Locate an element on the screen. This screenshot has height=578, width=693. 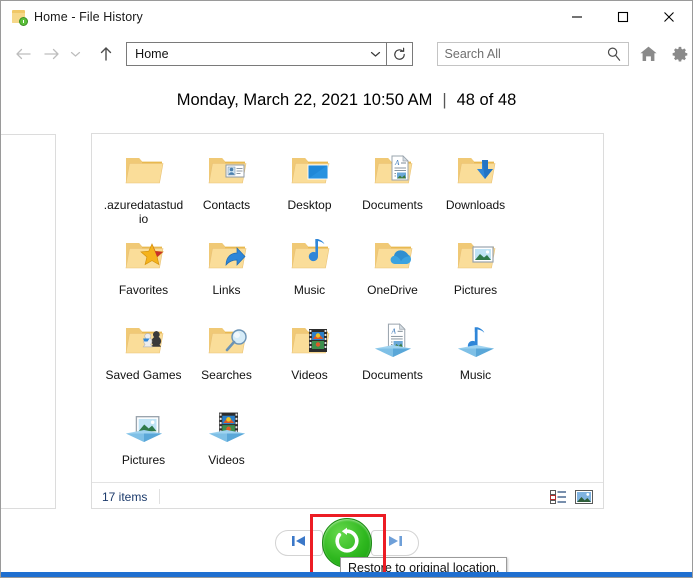
file-item-label: Favorites is located at coordinates (143, 290).